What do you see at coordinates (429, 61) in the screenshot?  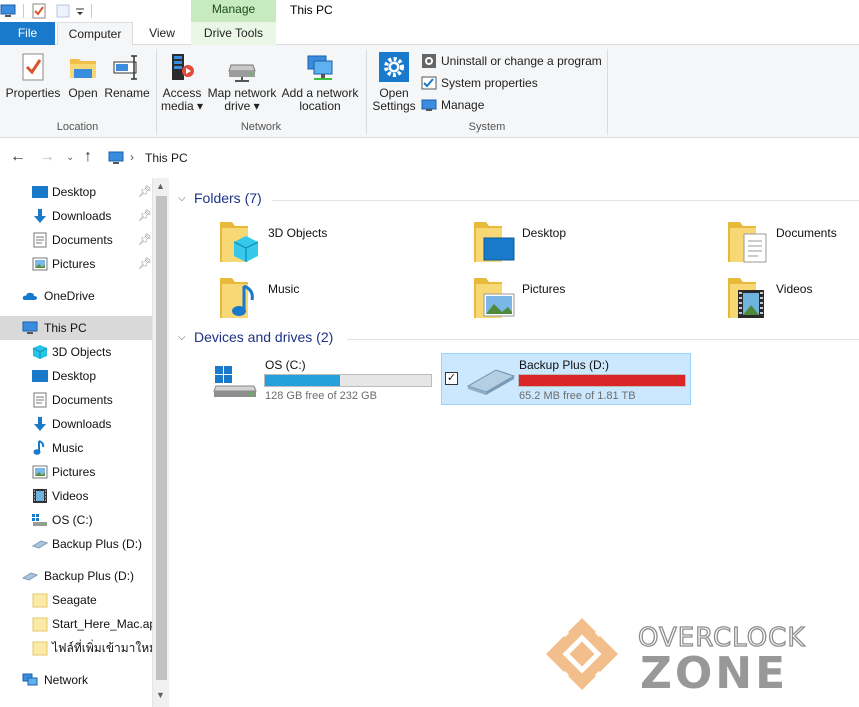 I see `uninstall-icon` at bounding box center [429, 61].